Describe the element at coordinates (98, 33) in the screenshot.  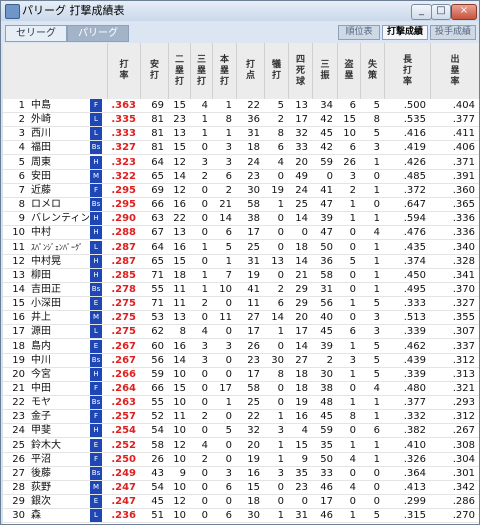
I see `tab-pacific-league: パリーグ` at that location.